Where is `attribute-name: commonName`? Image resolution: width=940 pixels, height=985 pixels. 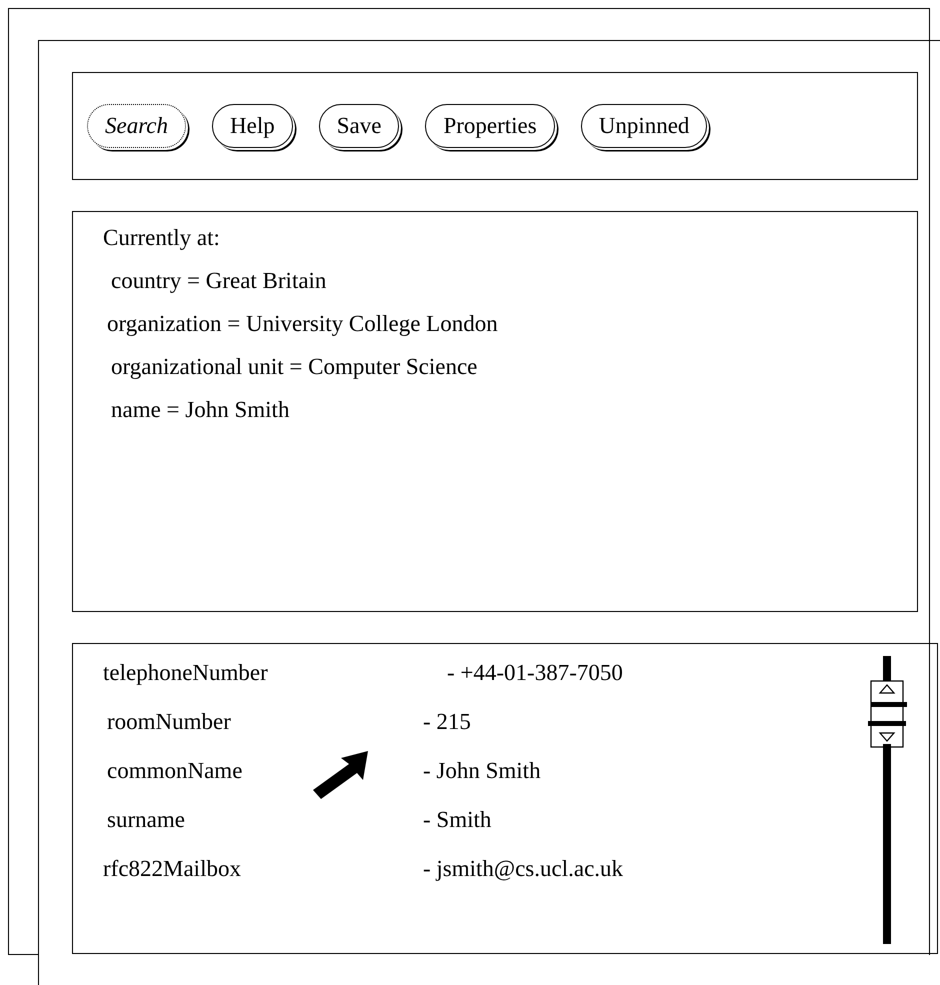 attribute-name: commonName is located at coordinates (174, 771).